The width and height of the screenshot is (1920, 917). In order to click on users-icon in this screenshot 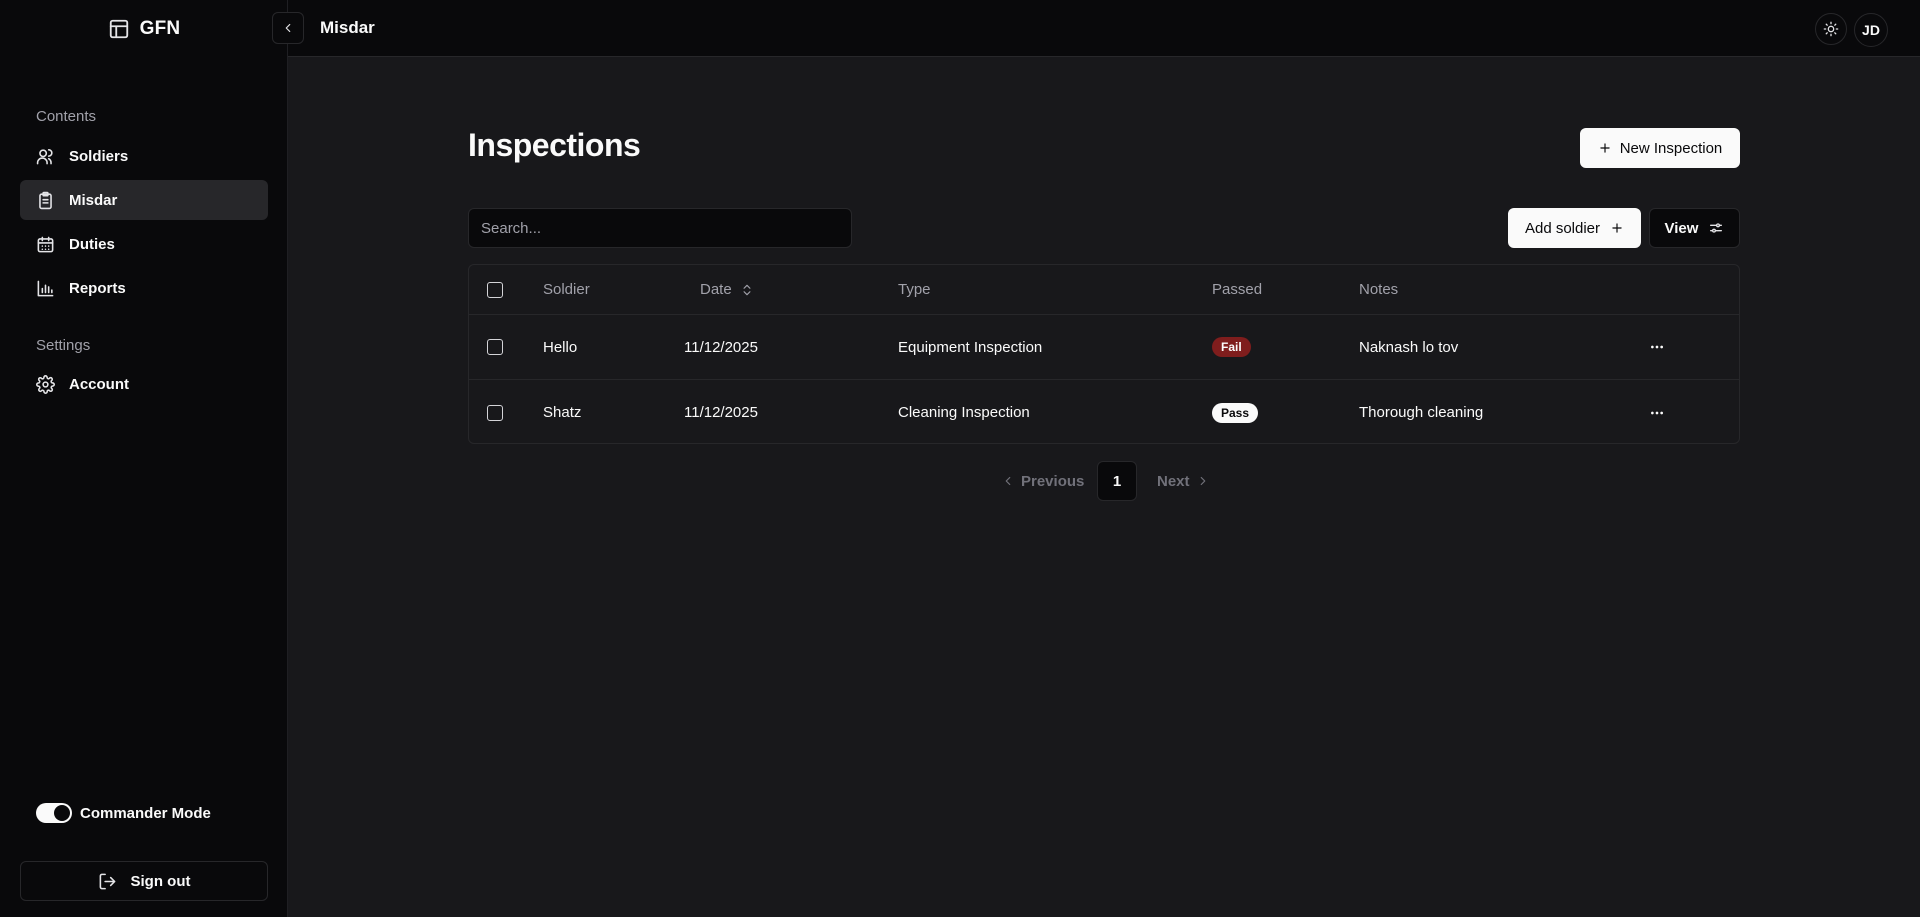, I will do `click(45, 156)`.